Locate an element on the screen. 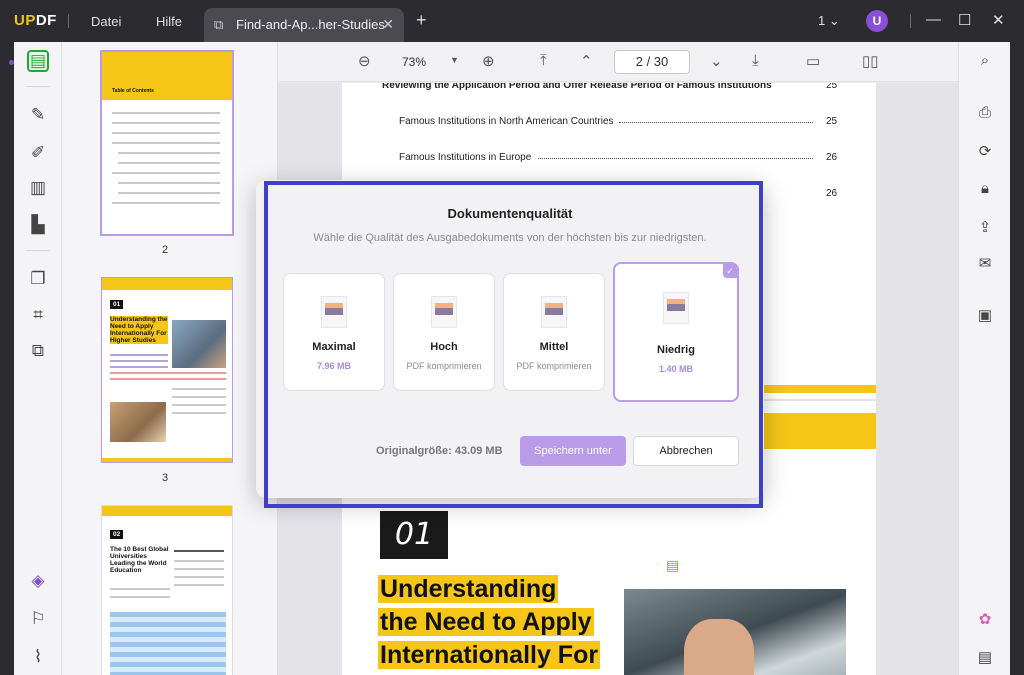 The height and width of the screenshot is (675, 1024). prev-page-icon: ⌃ is located at coordinates (586, 61).